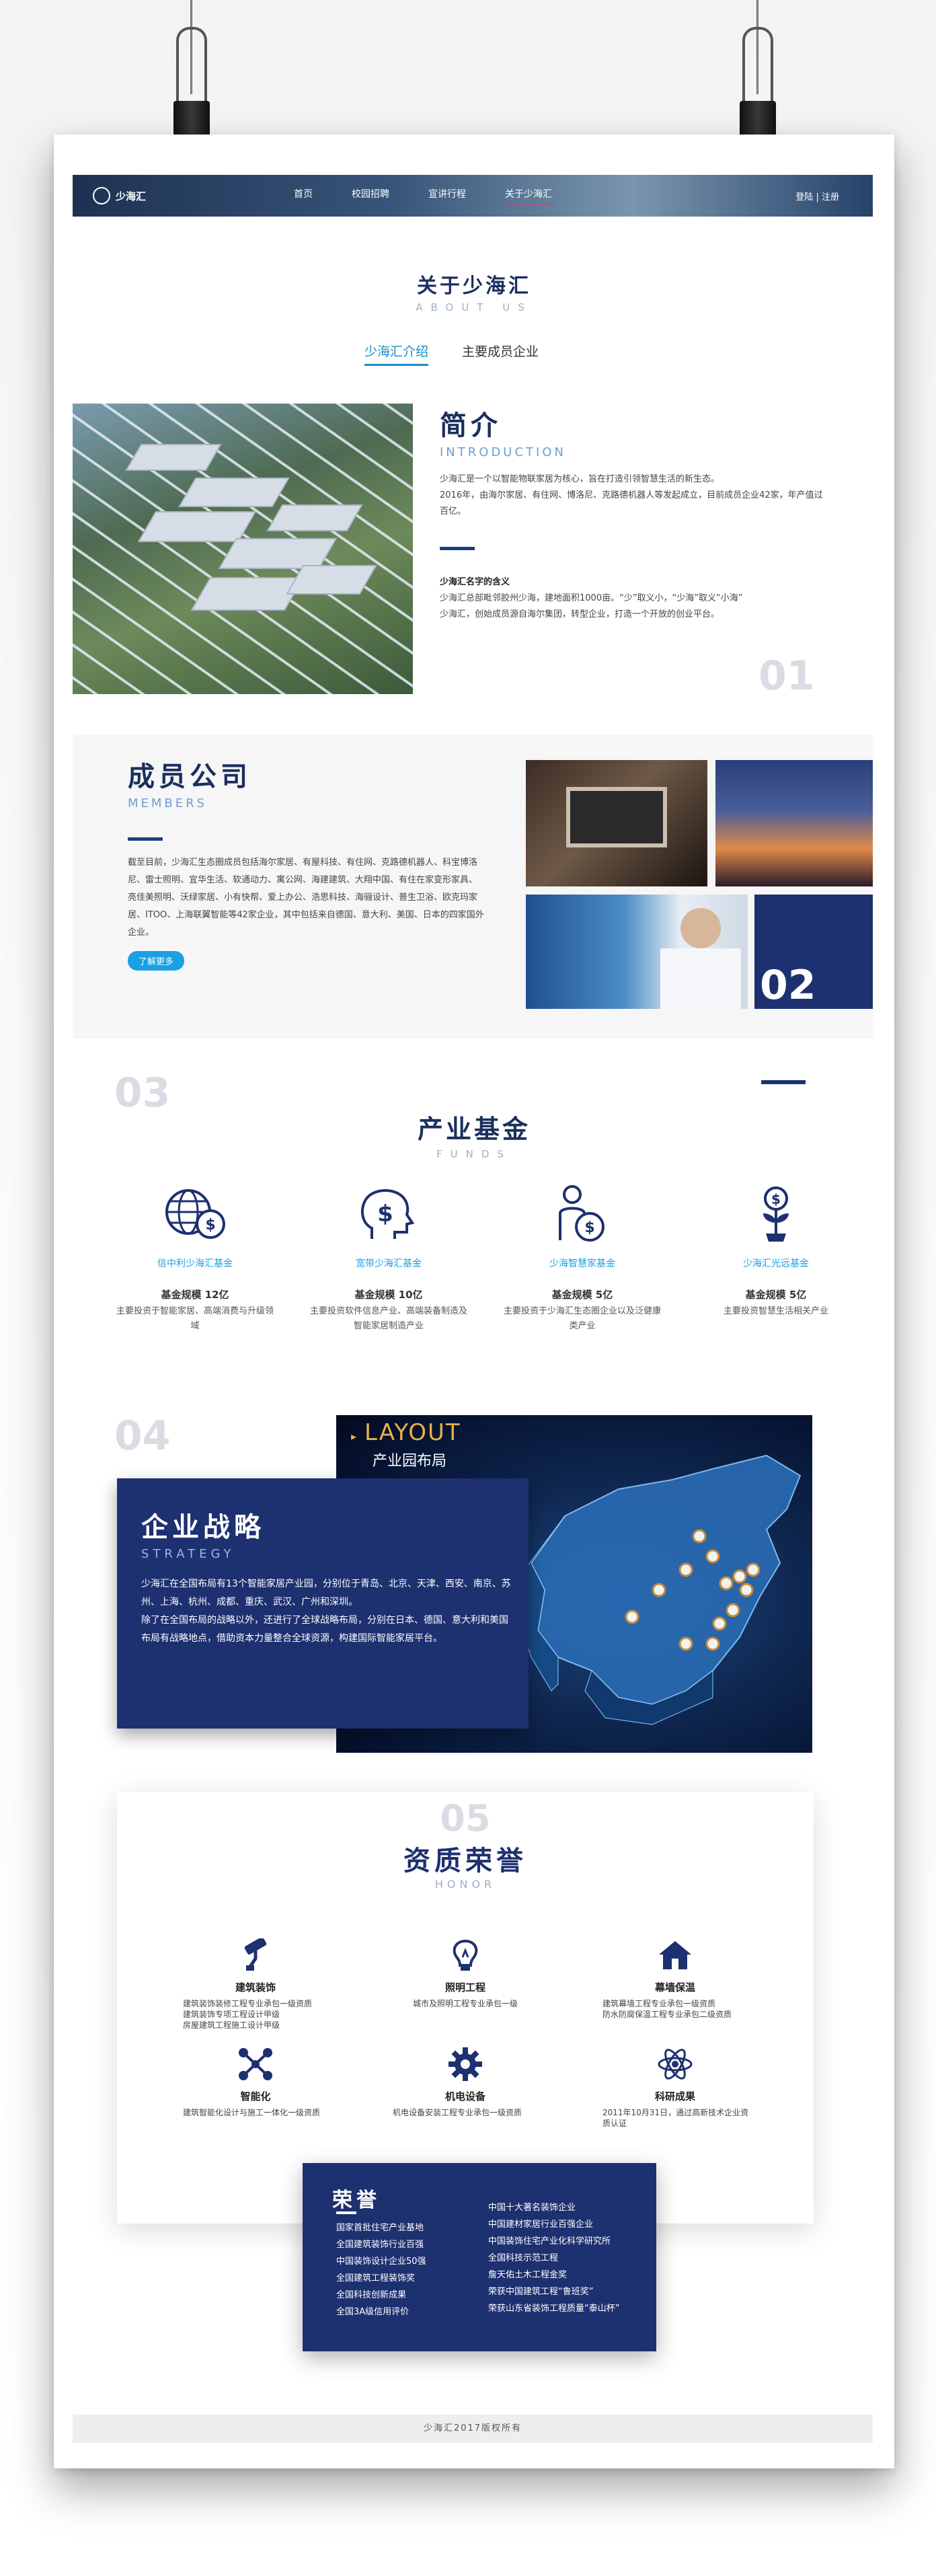 The image size is (936, 2576). I want to click on number-tile-02: 02, so click(814, 952).